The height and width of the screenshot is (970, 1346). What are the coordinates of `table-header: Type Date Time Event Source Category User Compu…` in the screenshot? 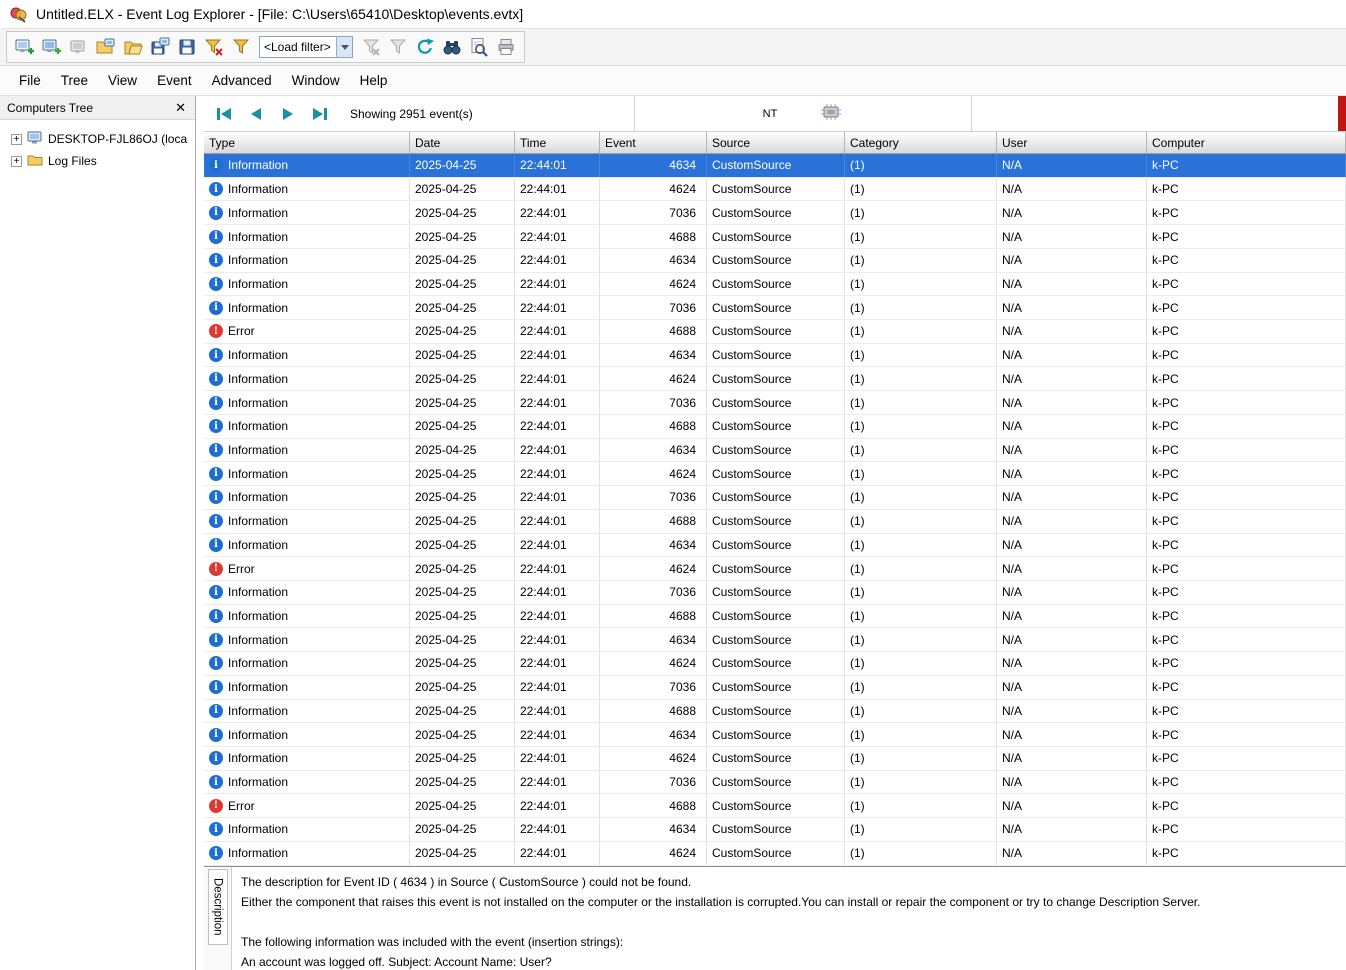 It's located at (775, 143).